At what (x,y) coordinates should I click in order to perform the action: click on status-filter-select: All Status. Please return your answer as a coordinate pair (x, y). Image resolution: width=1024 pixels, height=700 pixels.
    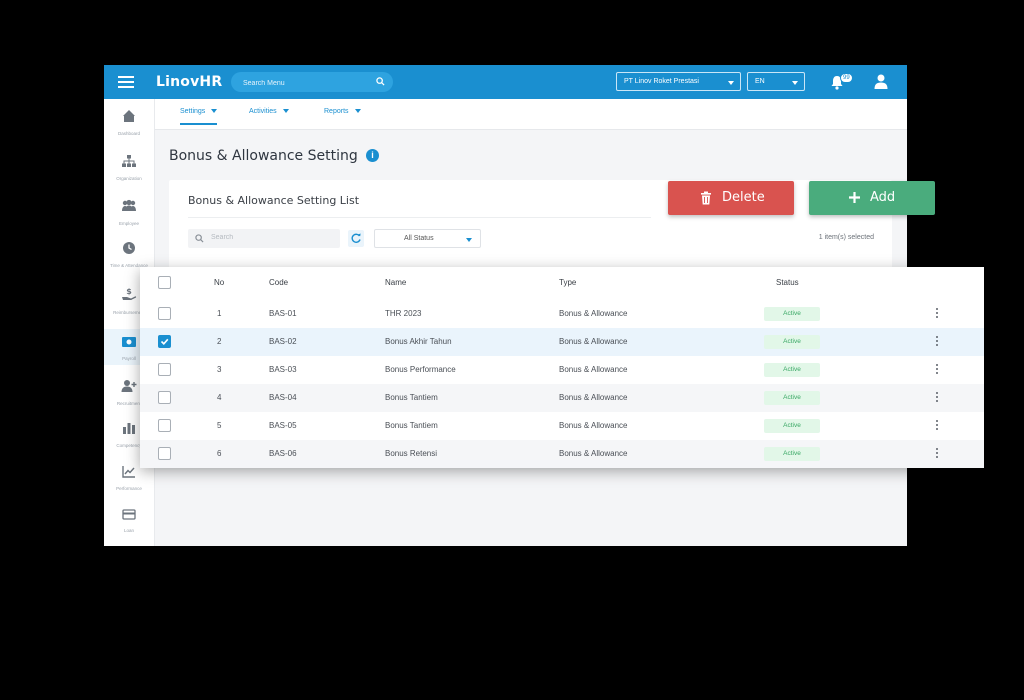
    Looking at the image, I should click on (427, 238).